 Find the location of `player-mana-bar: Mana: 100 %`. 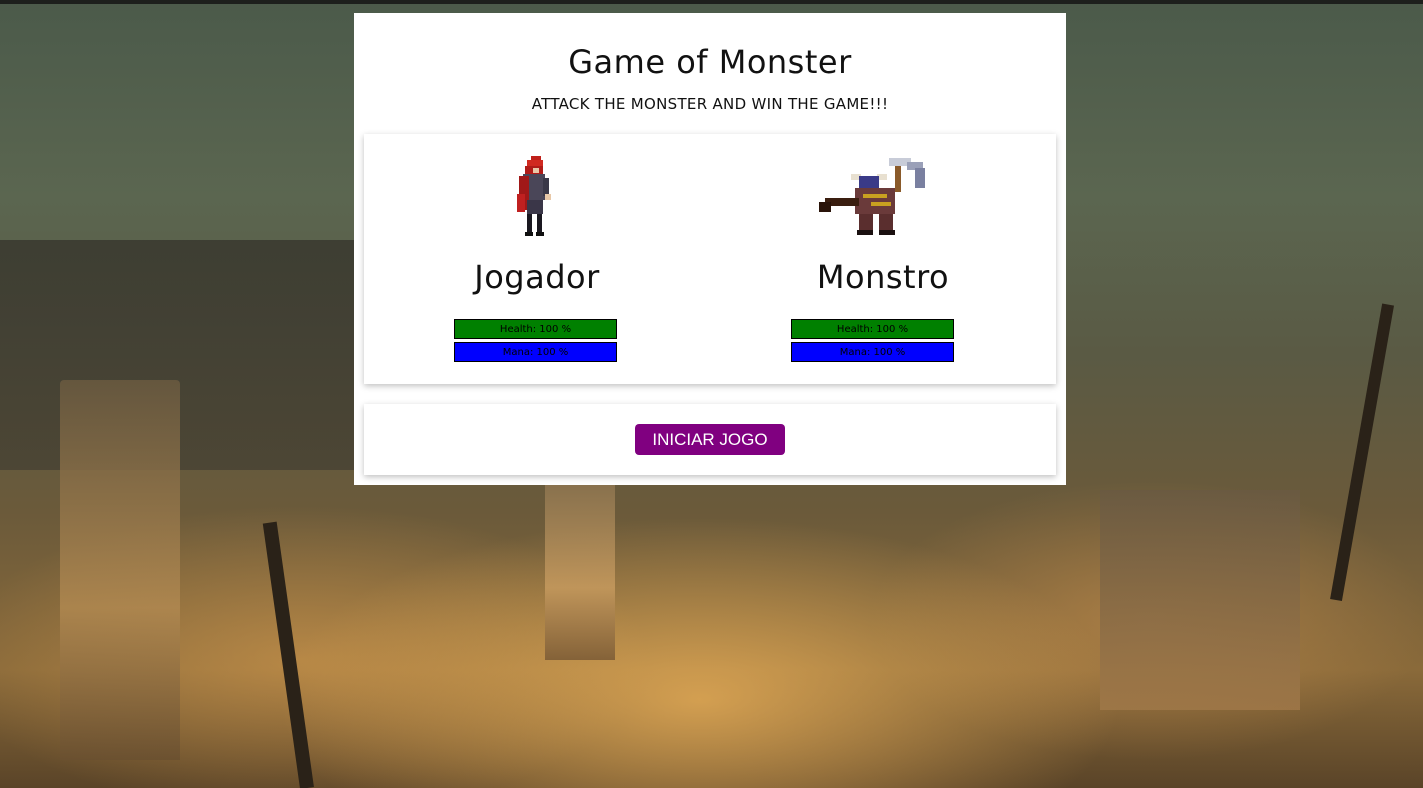

player-mana-bar: Mana: 100 % is located at coordinates (535, 352).